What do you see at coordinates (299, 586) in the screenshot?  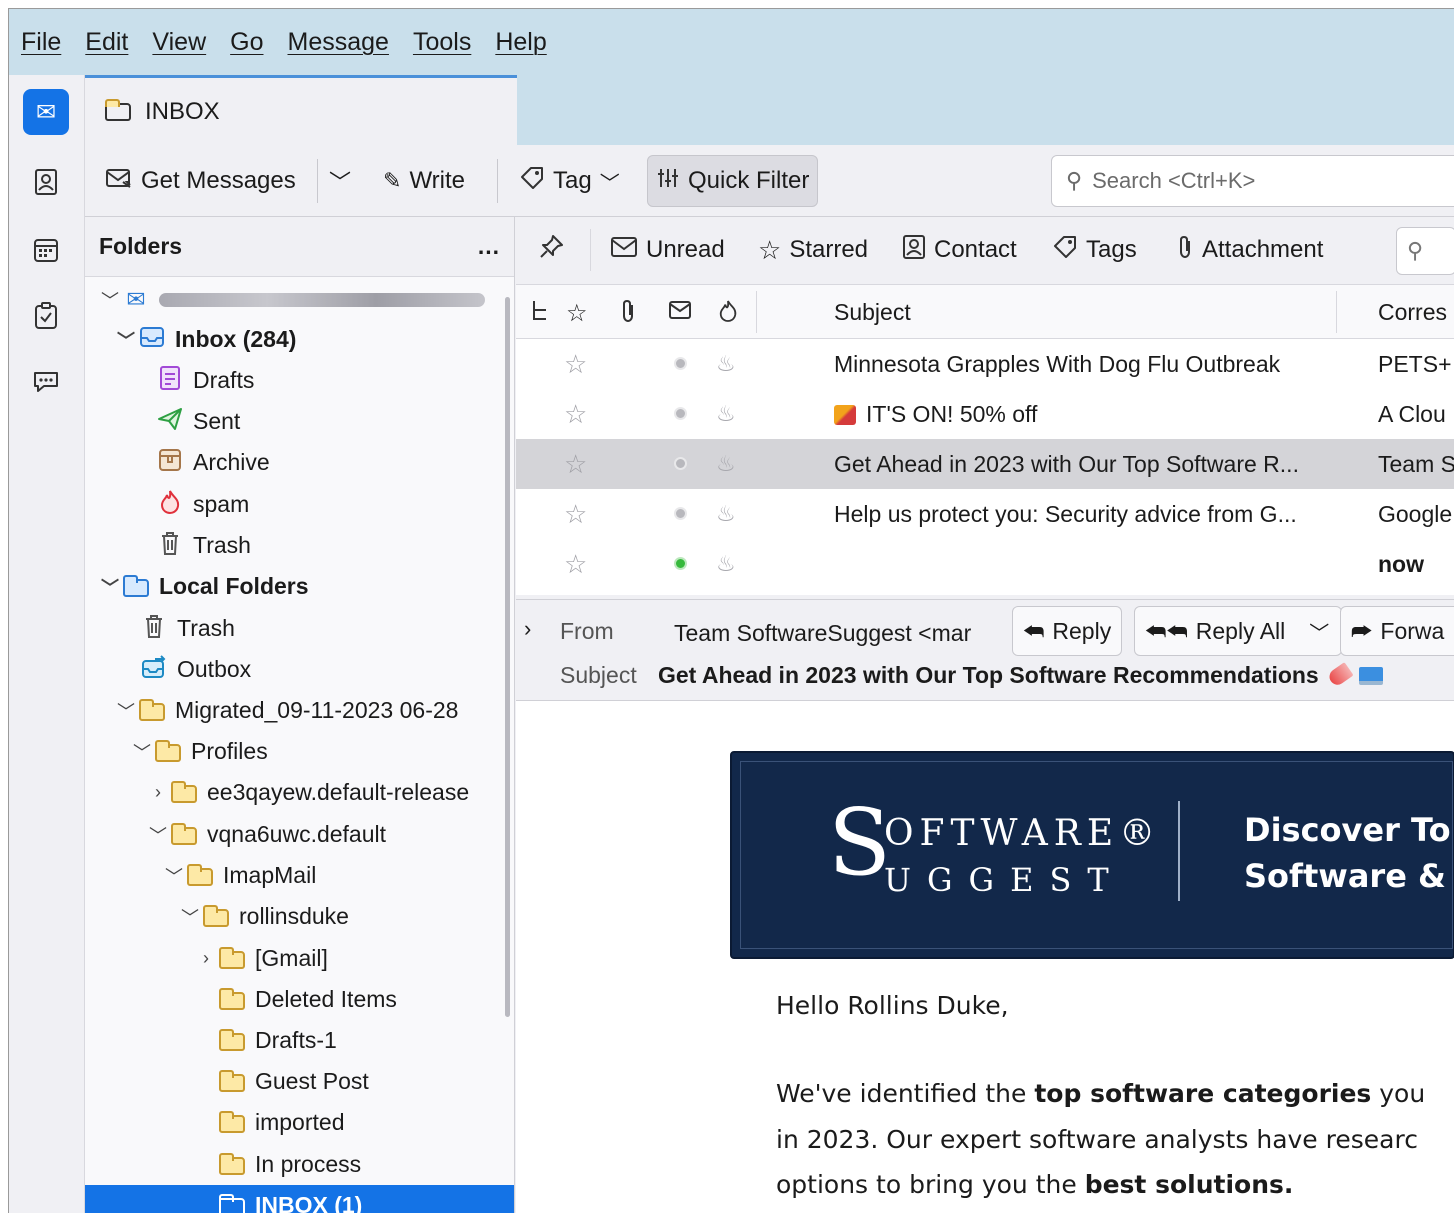 I see `folder-local-folders: ﹀ Local Folders` at bounding box center [299, 586].